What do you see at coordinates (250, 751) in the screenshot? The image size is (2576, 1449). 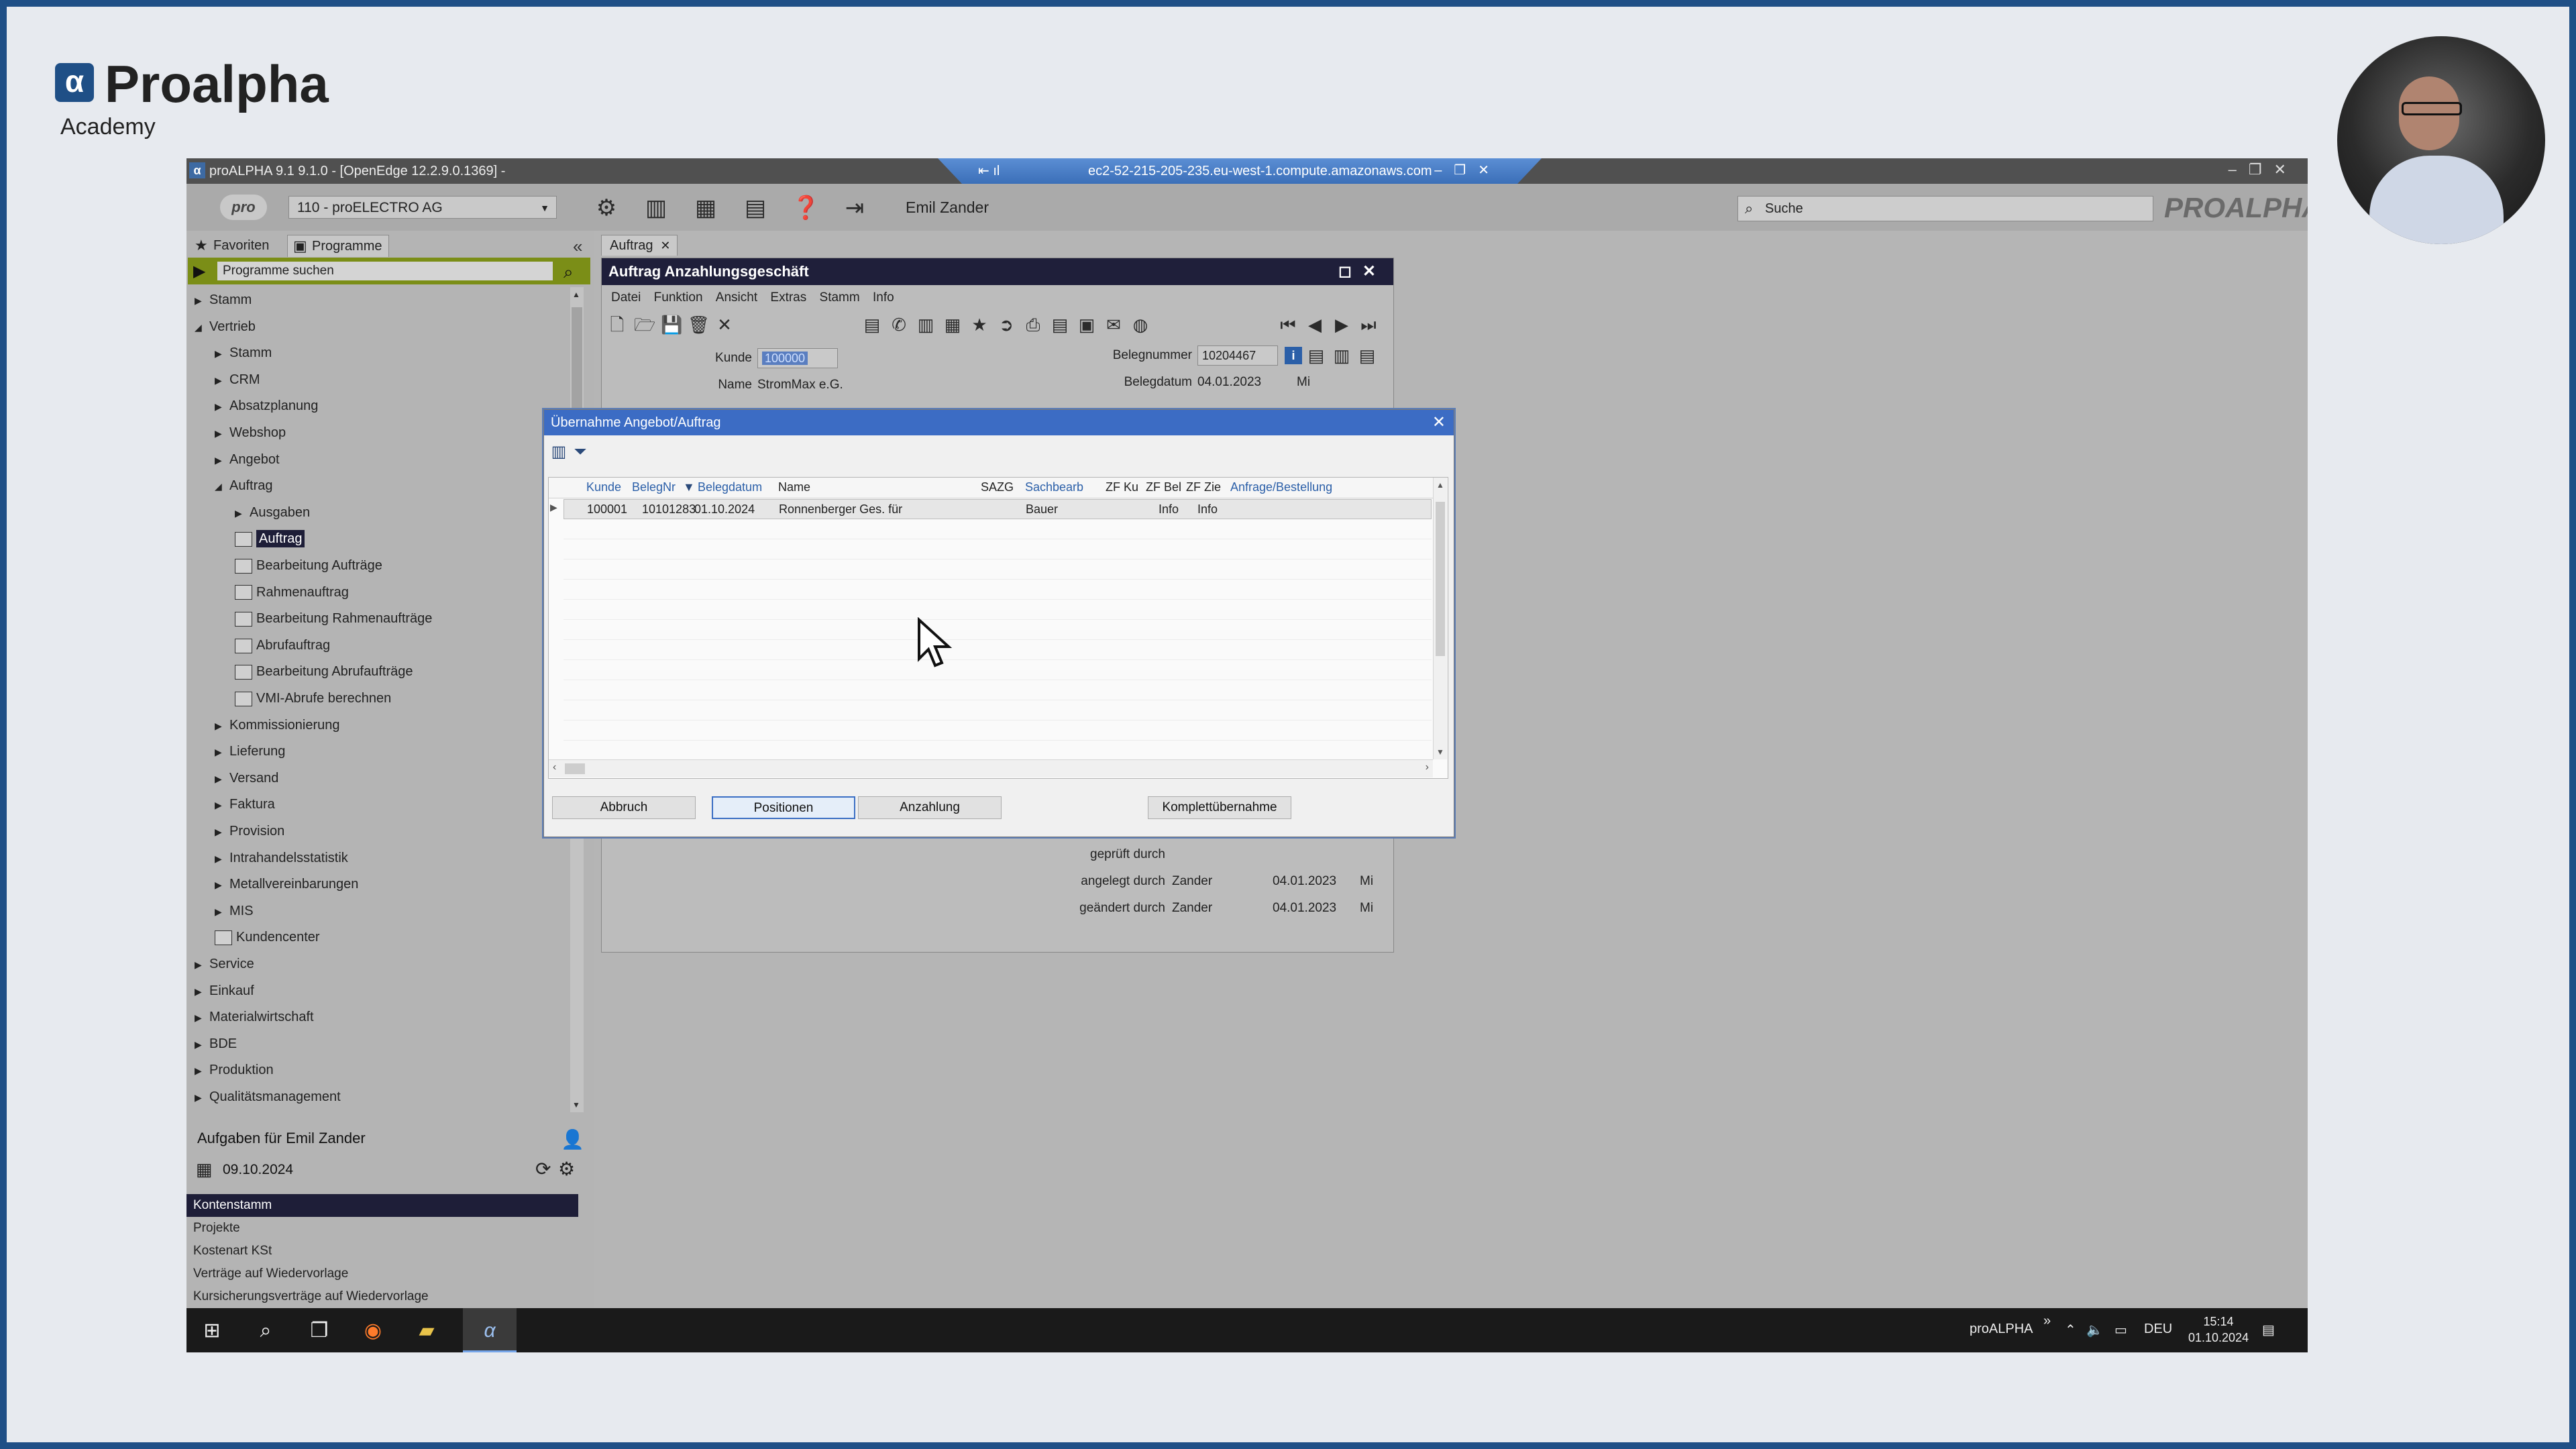 I see `tree-item: ▶ Lieferung` at bounding box center [250, 751].